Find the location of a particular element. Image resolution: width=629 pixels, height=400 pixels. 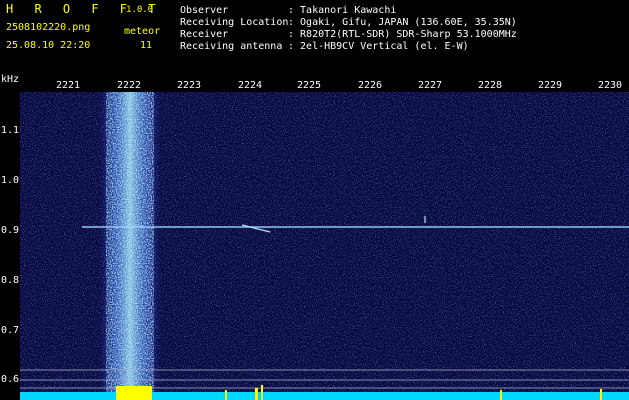

x-tick: 2229 is located at coordinates (550, 85).